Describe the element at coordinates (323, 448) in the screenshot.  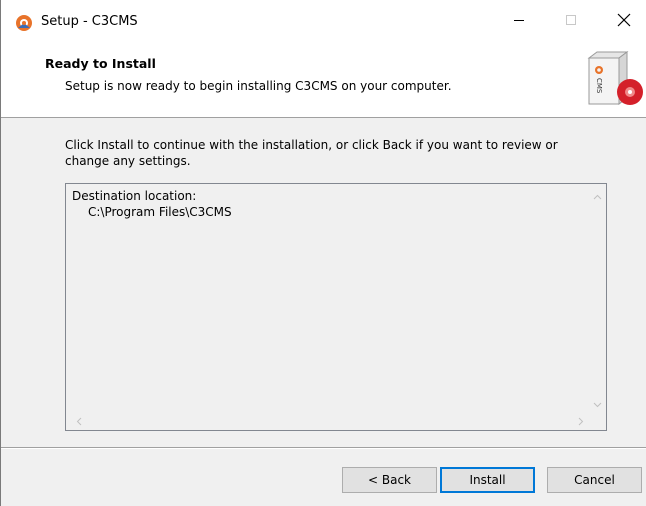
I see `footer-divider` at that location.